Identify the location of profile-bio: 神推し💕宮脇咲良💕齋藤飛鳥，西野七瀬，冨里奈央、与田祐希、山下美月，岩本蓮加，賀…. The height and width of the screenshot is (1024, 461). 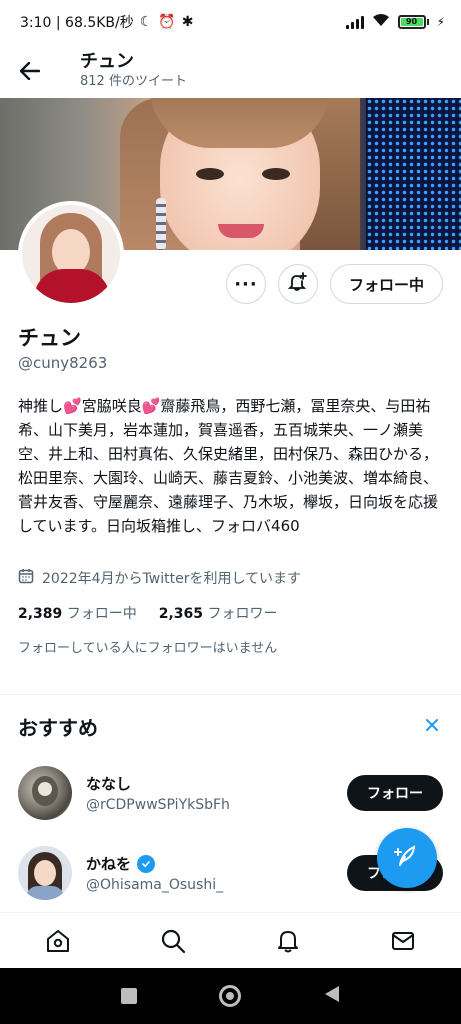
(232, 466).